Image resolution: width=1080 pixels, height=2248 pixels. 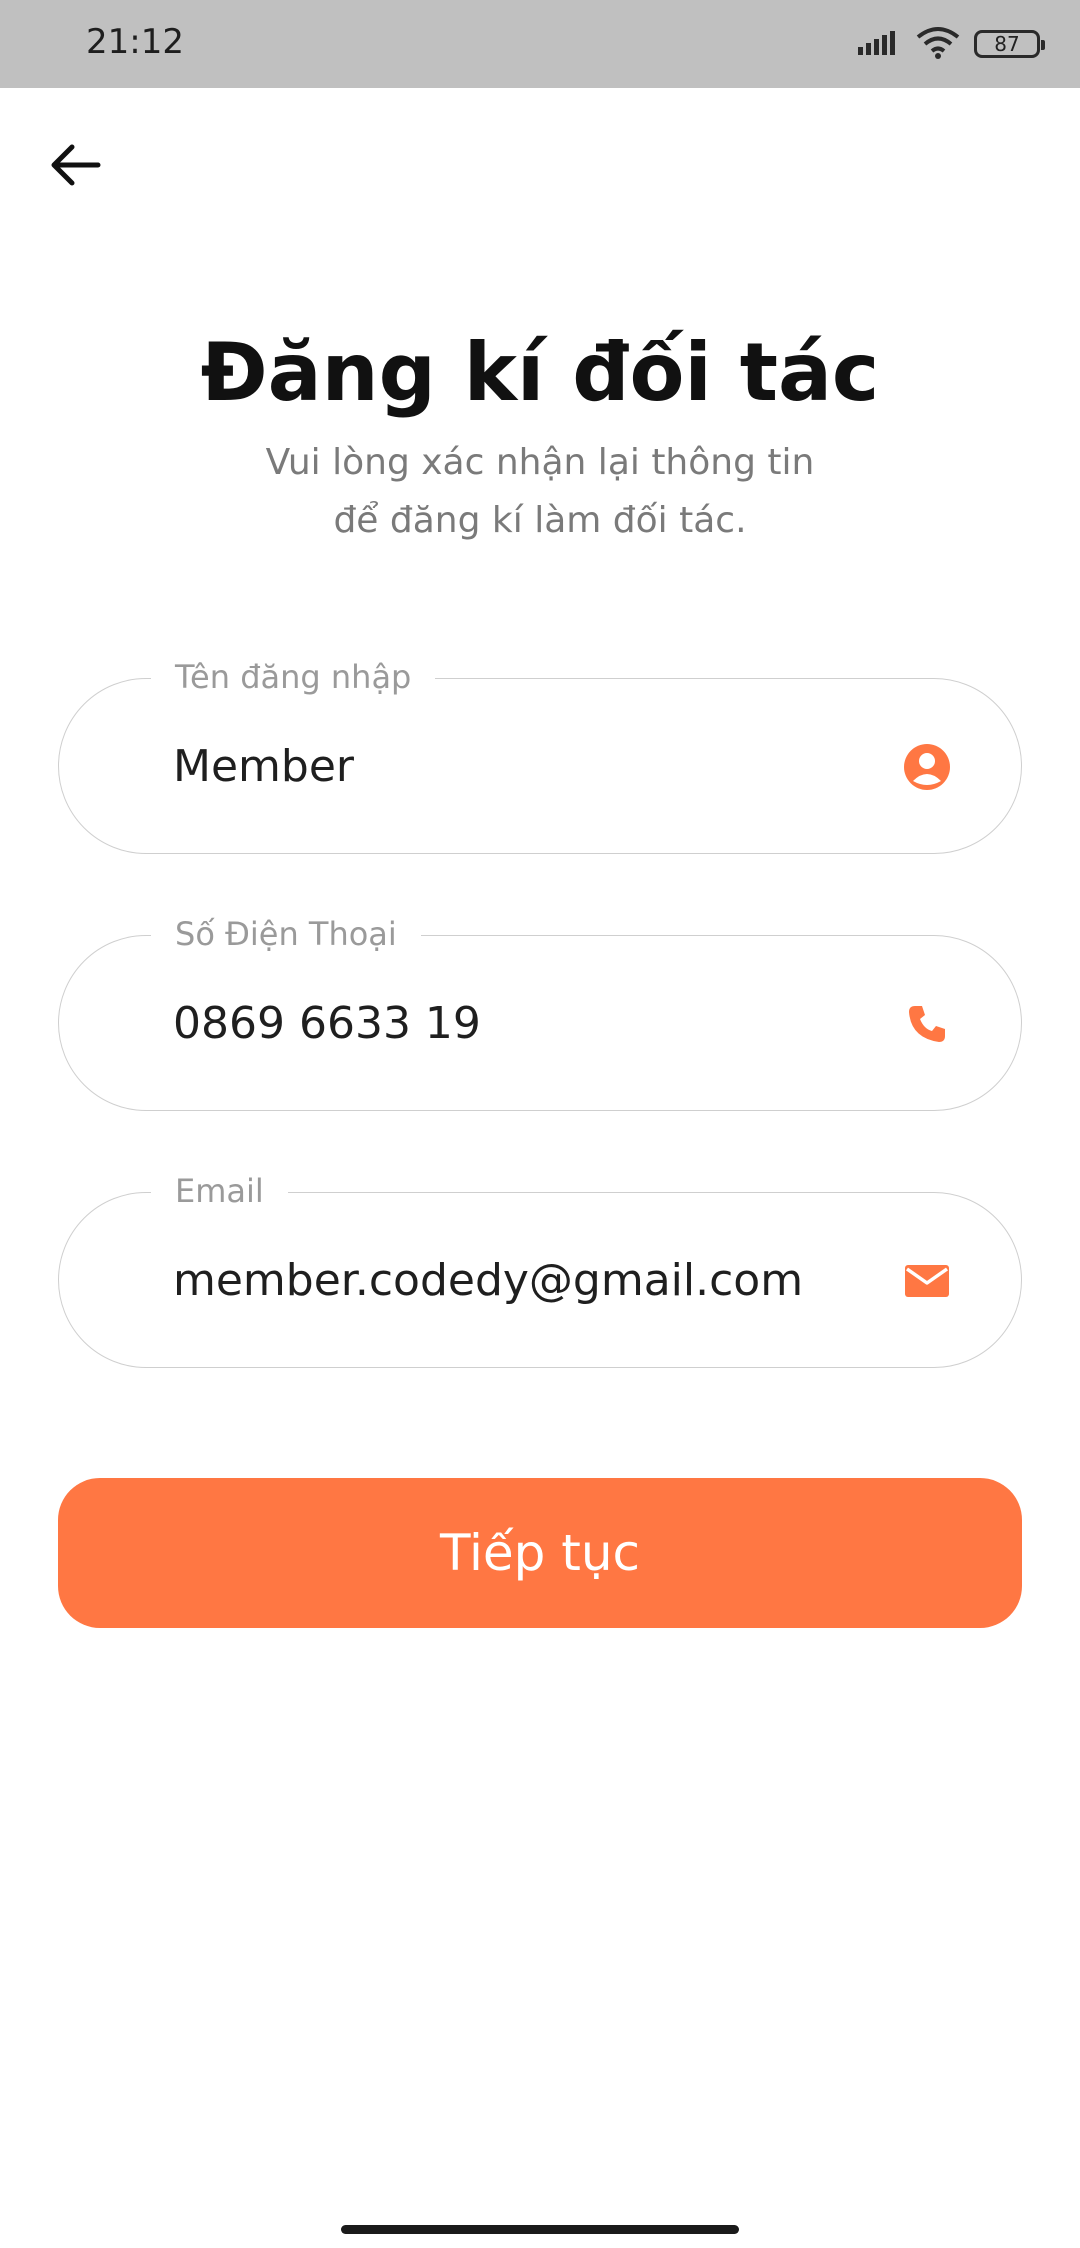 What do you see at coordinates (263, 767) in the screenshot?
I see `username-input: Member` at bounding box center [263, 767].